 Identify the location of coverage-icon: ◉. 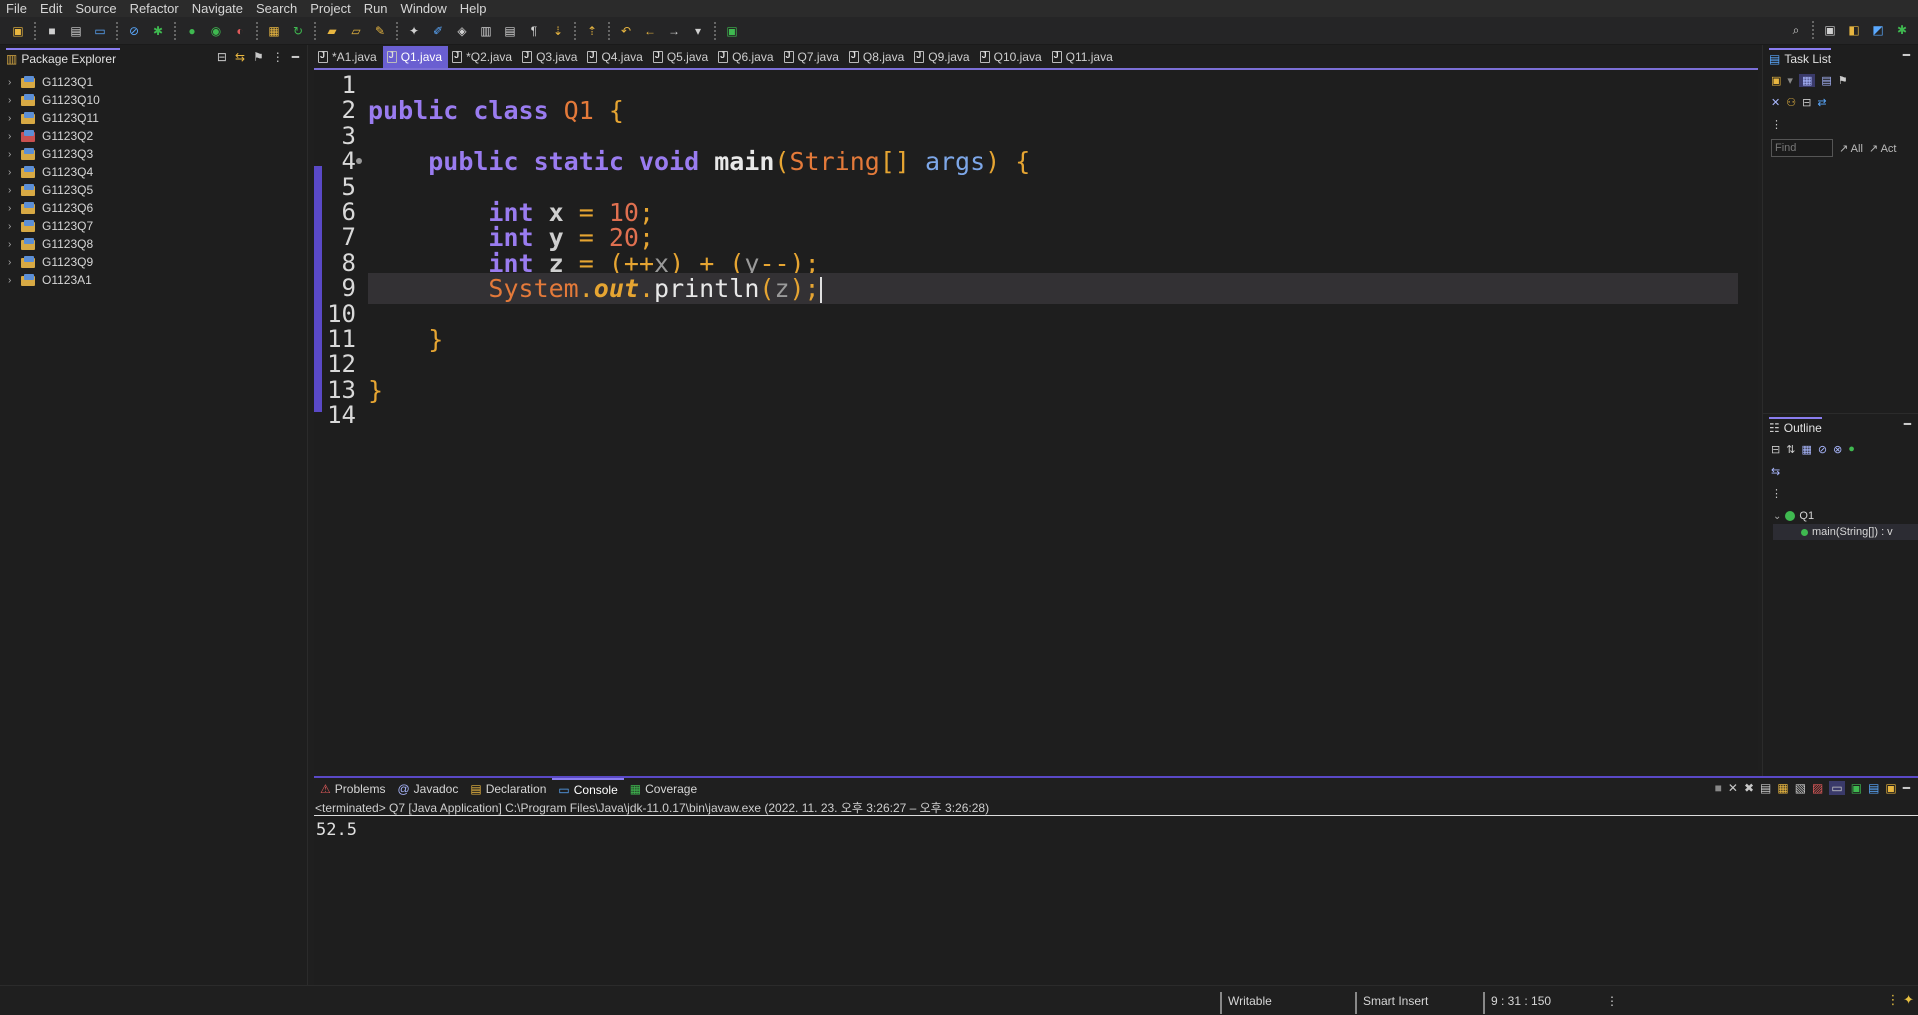
(216, 31).